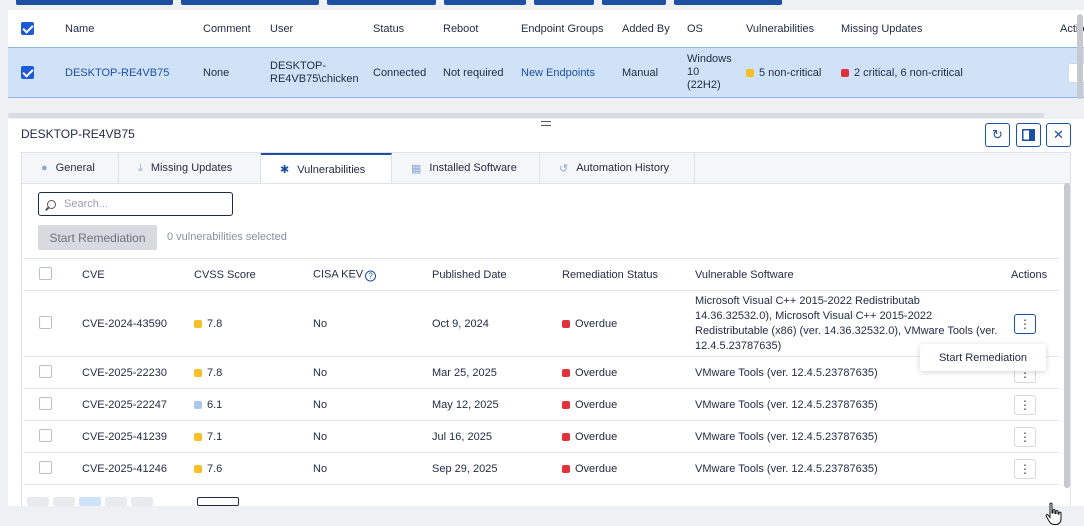 The height and width of the screenshot is (526, 1084). I want to click on col-cisa-kev: CISA KEV?, so click(345, 274).